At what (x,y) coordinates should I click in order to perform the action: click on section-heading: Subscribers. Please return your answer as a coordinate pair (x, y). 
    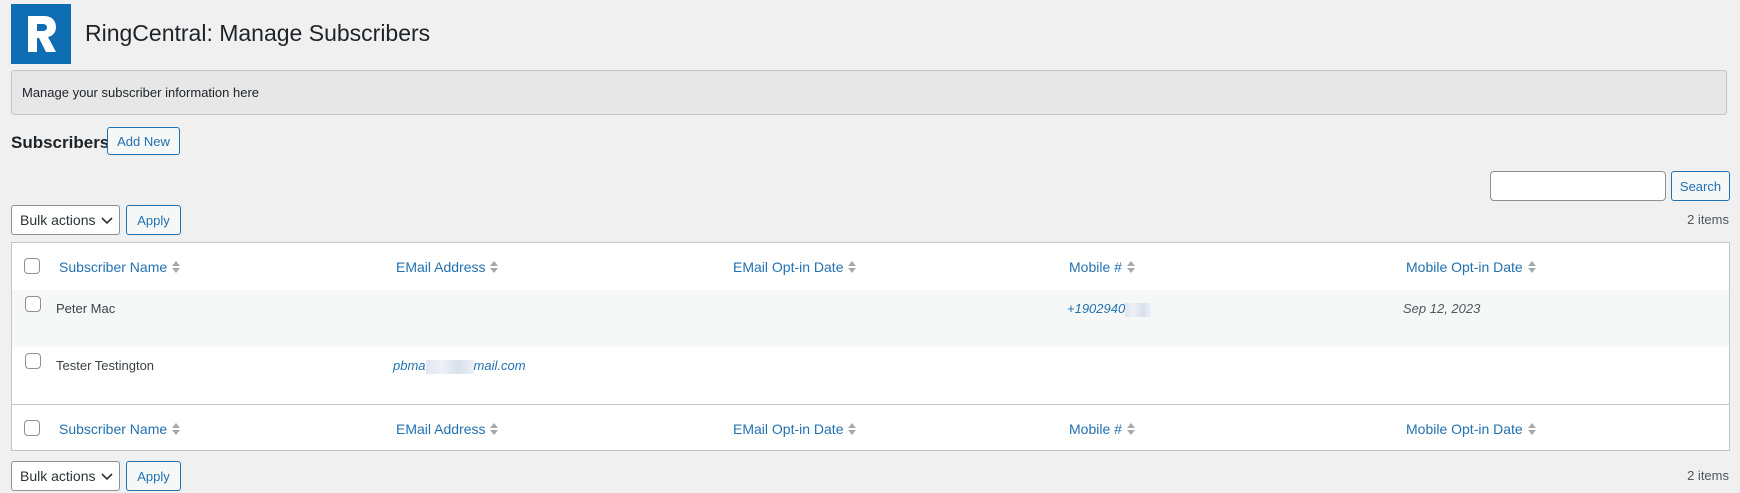
    Looking at the image, I should click on (60, 142).